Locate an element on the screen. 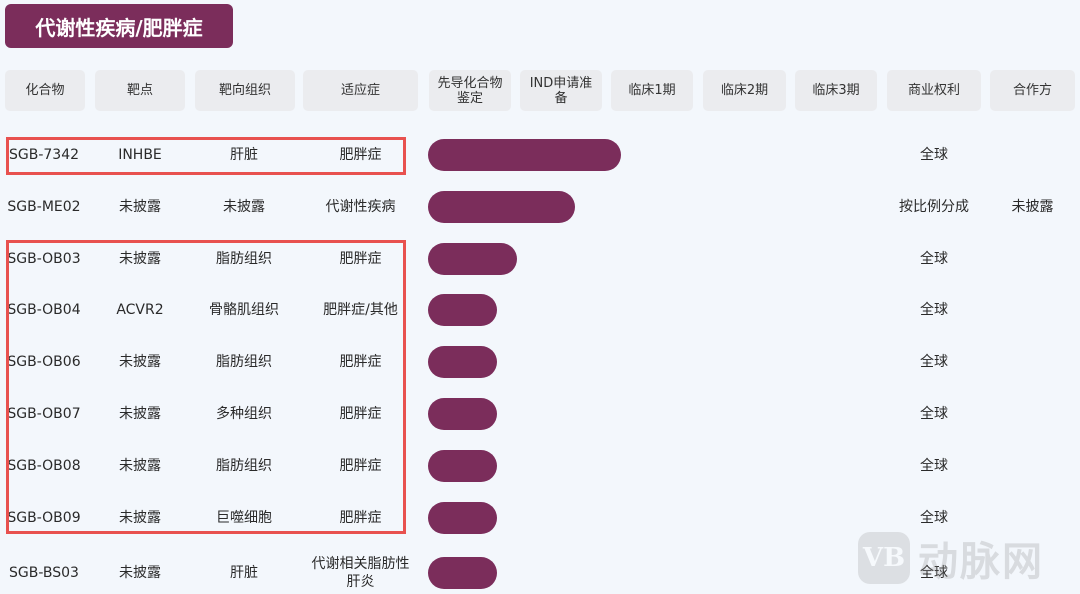  cell-tissue: 巨噬细胞 is located at coordinates (244, 518).